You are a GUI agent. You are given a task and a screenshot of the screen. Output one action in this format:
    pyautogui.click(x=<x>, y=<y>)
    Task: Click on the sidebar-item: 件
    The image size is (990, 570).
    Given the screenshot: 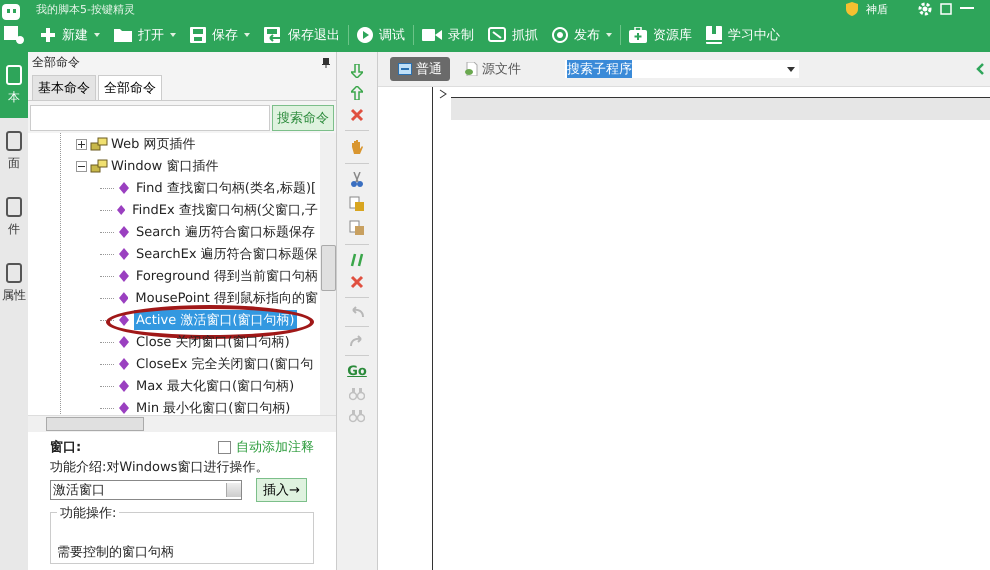 What is the action you would take?
    pyautogui.click(x=14, y=217)
    